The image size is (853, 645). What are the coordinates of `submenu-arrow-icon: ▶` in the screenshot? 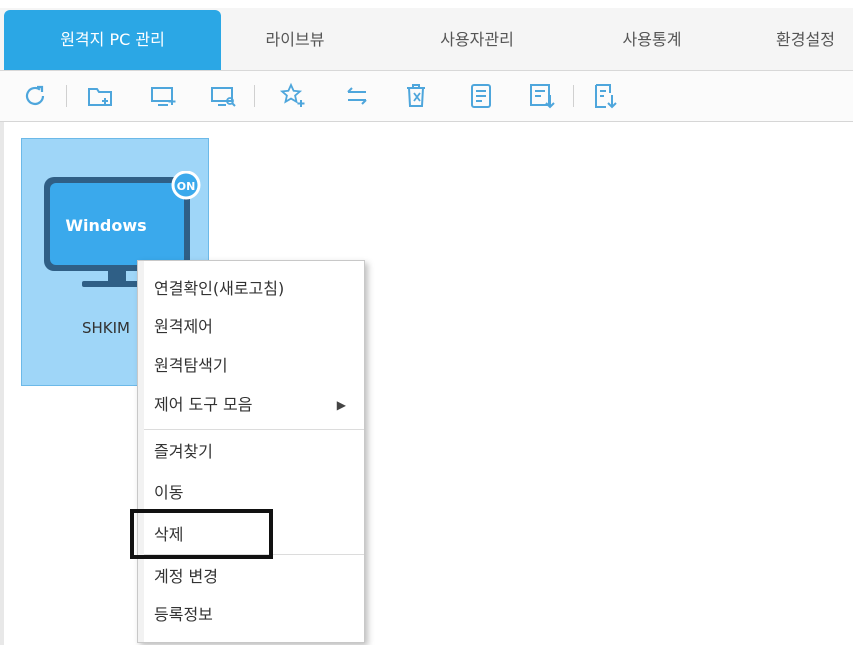 It's located at (341, 405).